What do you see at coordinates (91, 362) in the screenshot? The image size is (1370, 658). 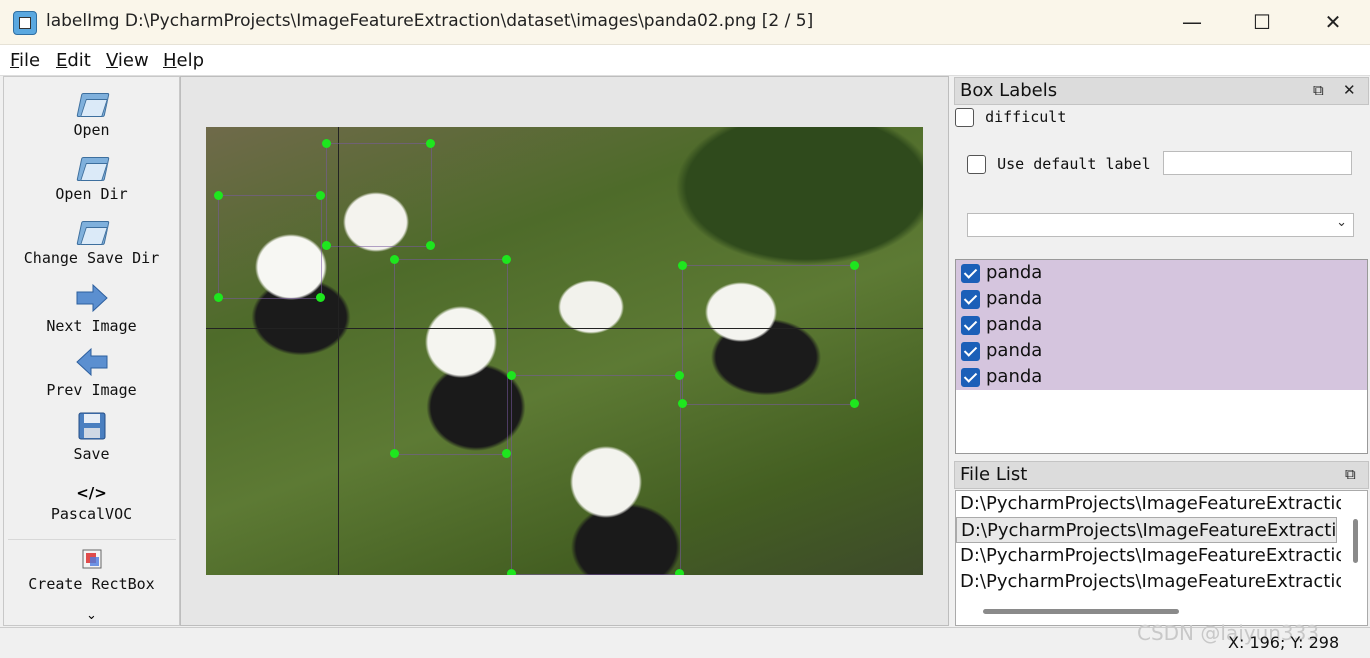 I see `arrow-left-icon` at bounding box center [91, 362].